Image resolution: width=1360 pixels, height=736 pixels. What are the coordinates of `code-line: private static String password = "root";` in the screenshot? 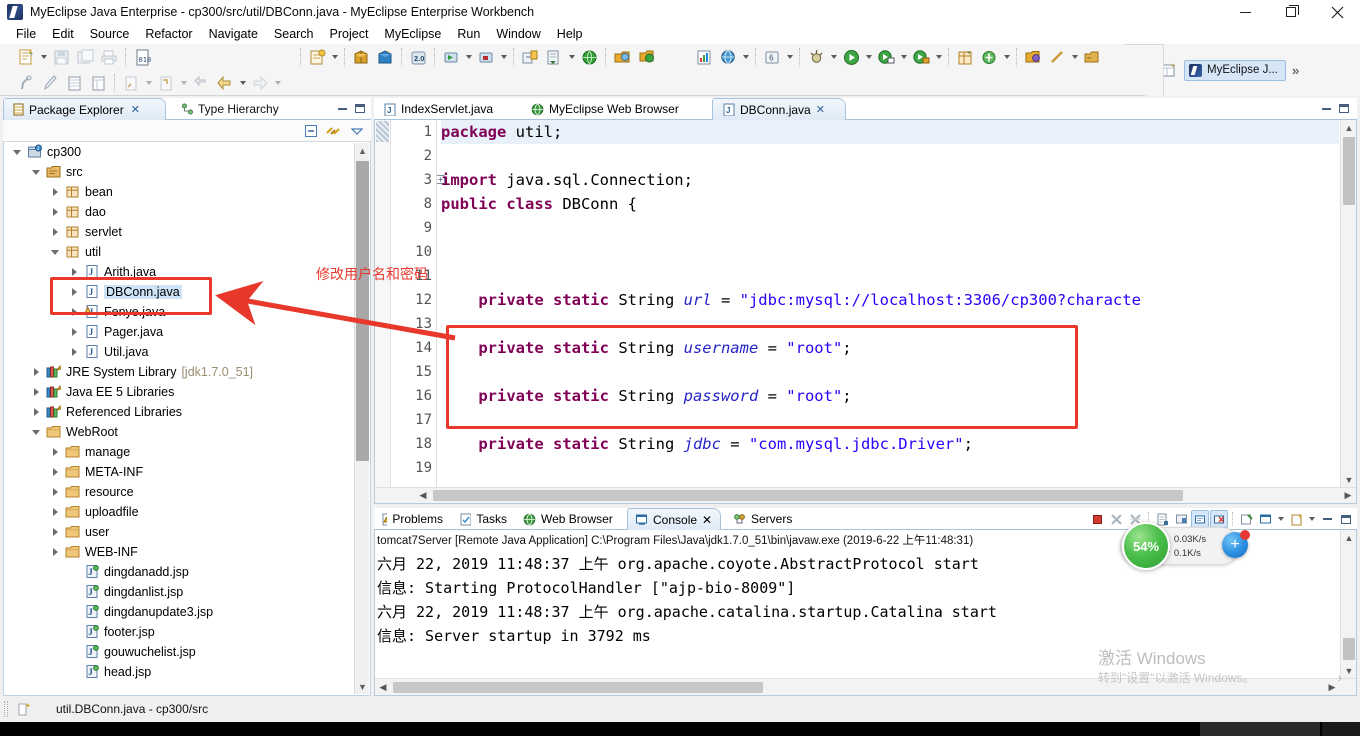 It's located at (890, 396).